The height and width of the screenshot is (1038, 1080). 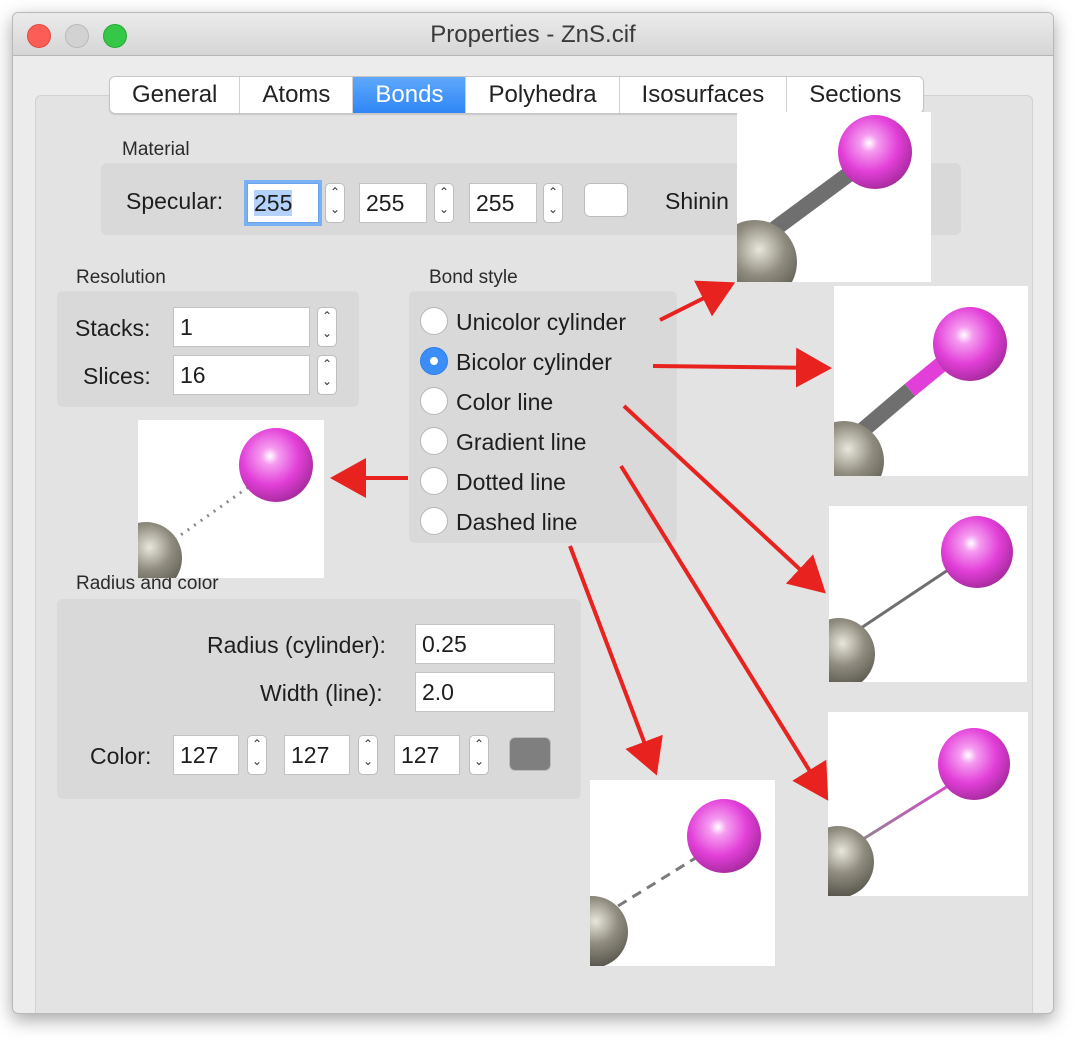 I want to click on arrow-gradient-line, so click(x=724, y=632).